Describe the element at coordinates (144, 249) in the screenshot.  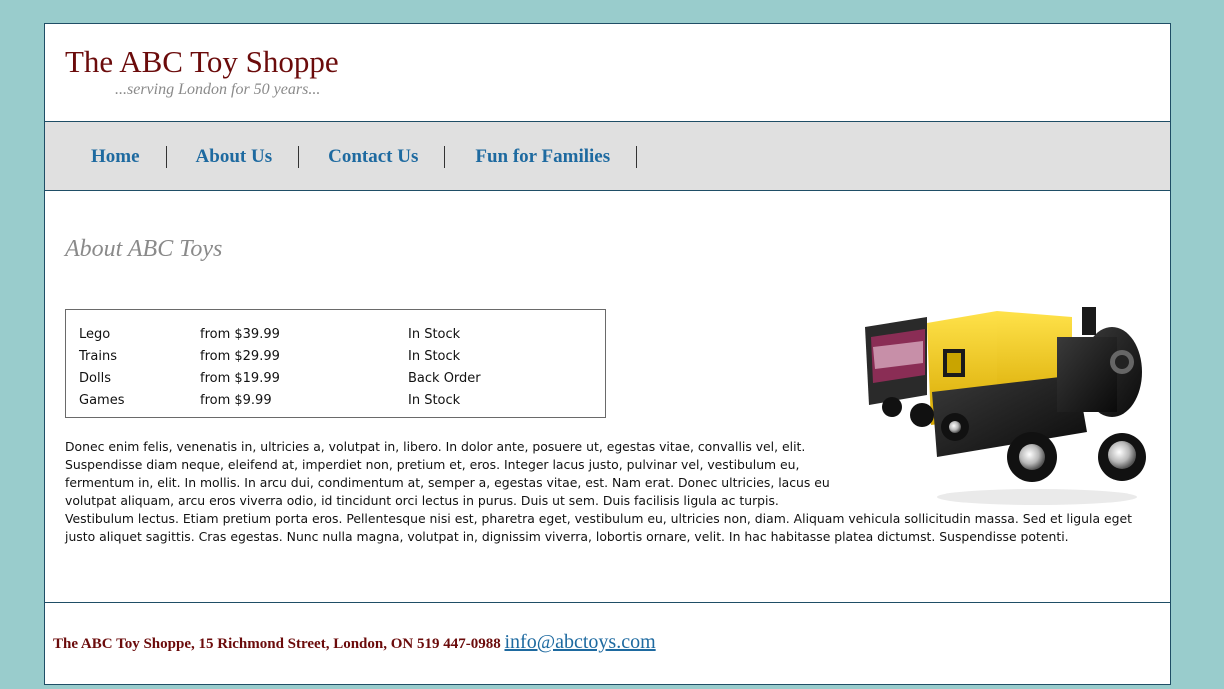
I see `page-heading: About ABC Toys` at that location.